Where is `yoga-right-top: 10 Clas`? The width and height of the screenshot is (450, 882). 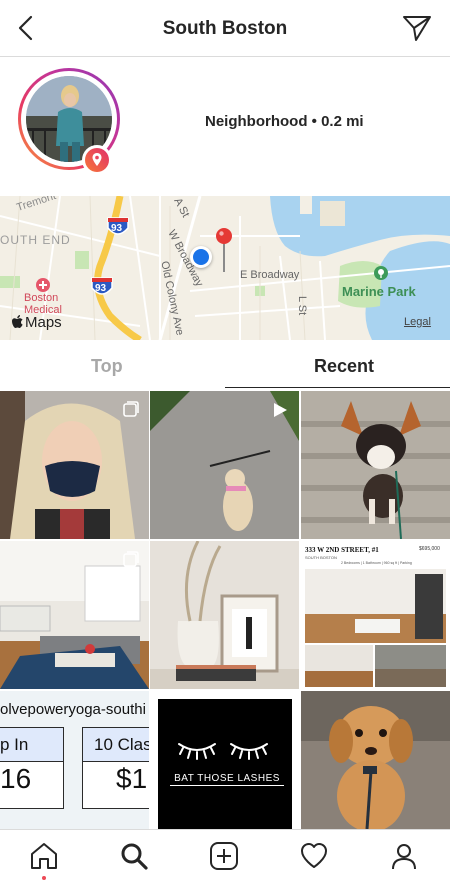
yoga-right-top: 10 Clas is located at coordinates (121, 744).